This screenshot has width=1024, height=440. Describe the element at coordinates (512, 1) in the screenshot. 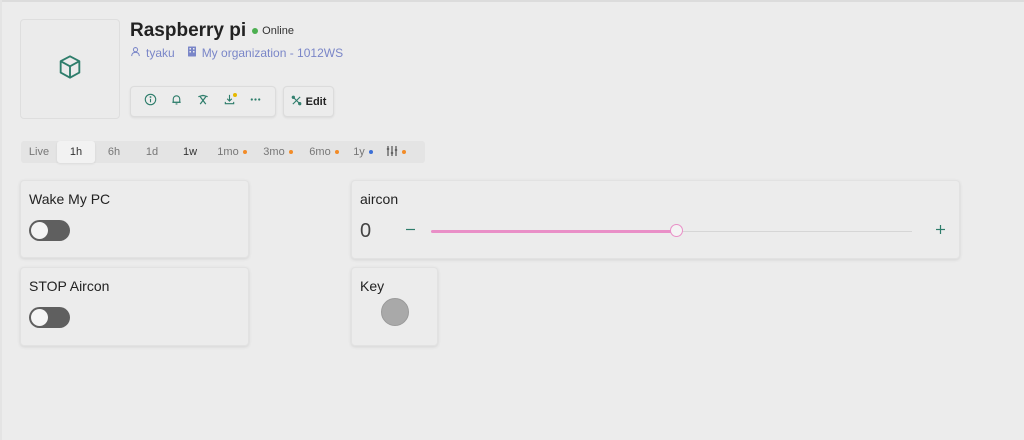

I see `top-divider` at that location.